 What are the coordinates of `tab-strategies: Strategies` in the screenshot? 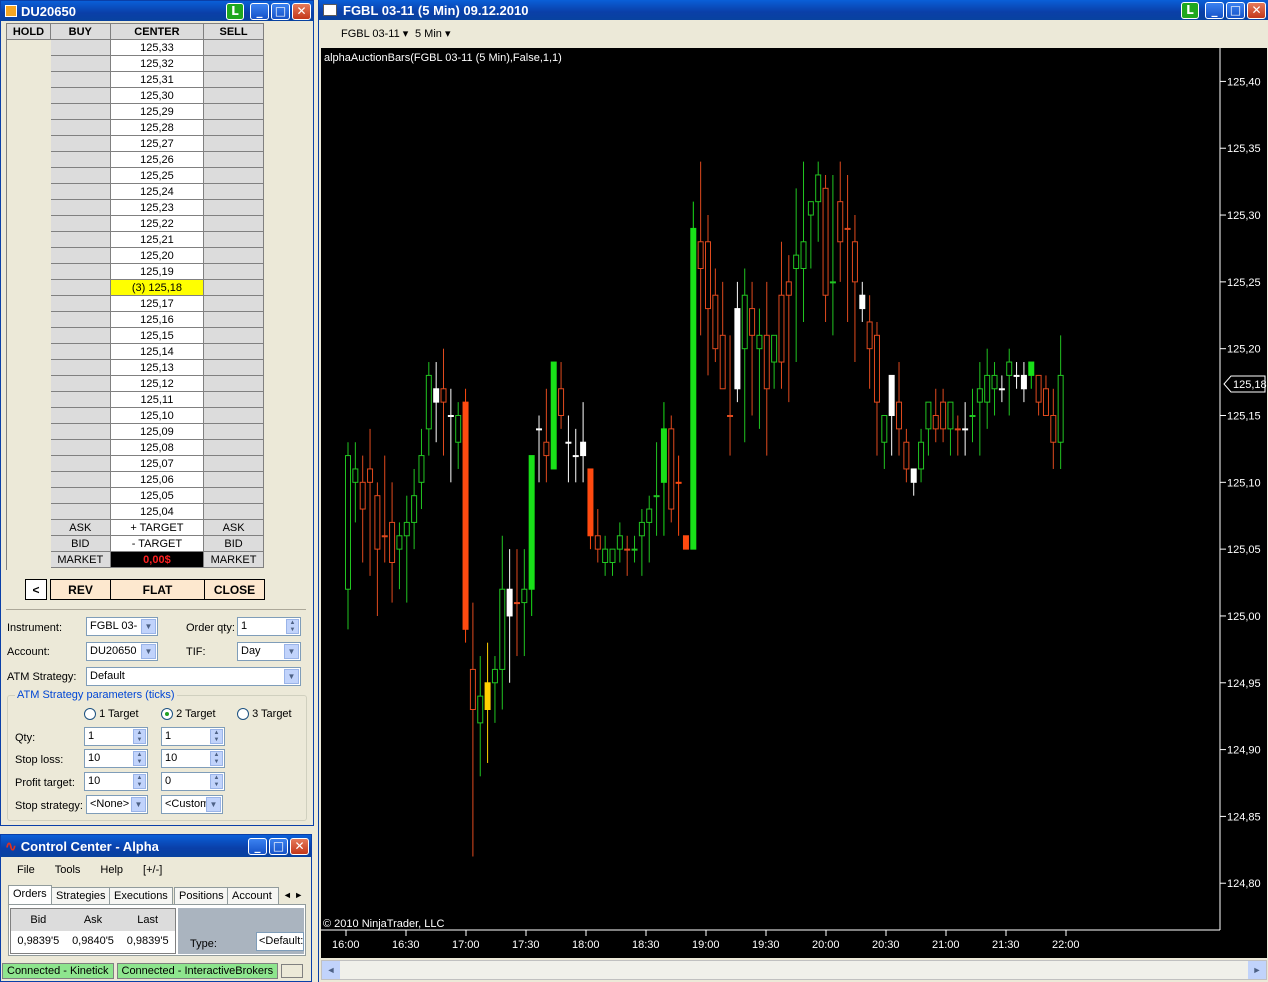 It's located at (81, 896).